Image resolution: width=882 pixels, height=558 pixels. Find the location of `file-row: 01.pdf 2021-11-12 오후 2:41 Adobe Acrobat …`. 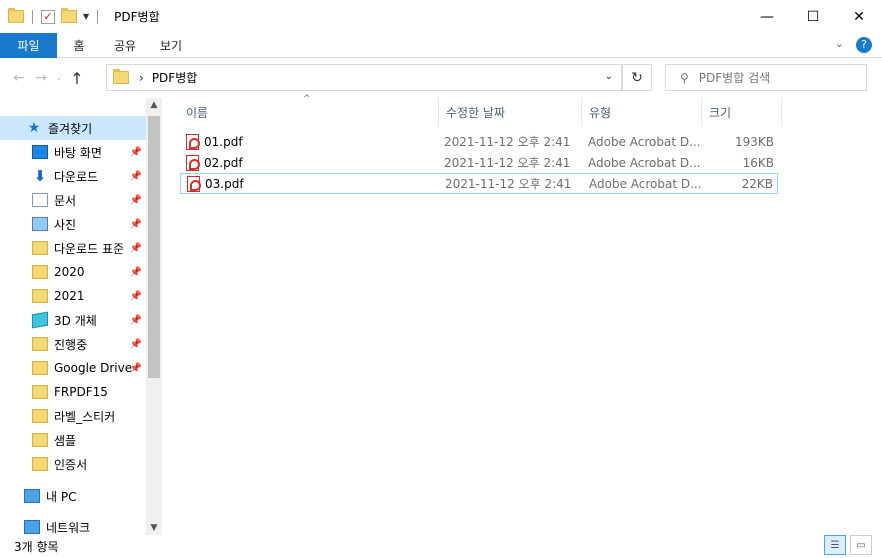

file-row: 01.pdf 2021-11-12 오후 2:41 Adobe Acrobat … is located at coordinates (479, 141).